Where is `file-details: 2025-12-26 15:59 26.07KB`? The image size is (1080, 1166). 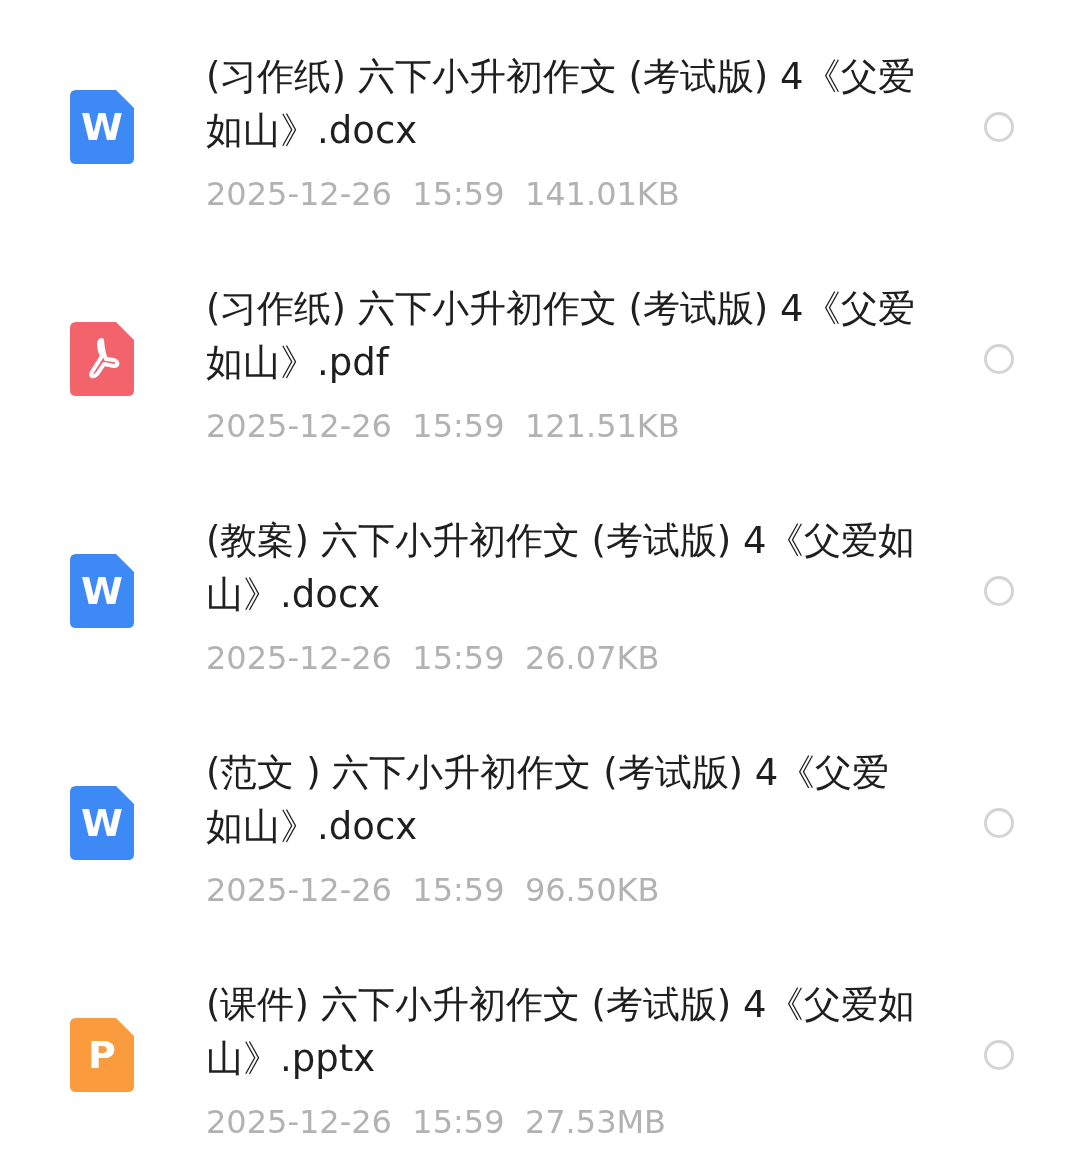 file-details: 2025-12-26 15:59 26.07KB is located at coordinates (433, 658).